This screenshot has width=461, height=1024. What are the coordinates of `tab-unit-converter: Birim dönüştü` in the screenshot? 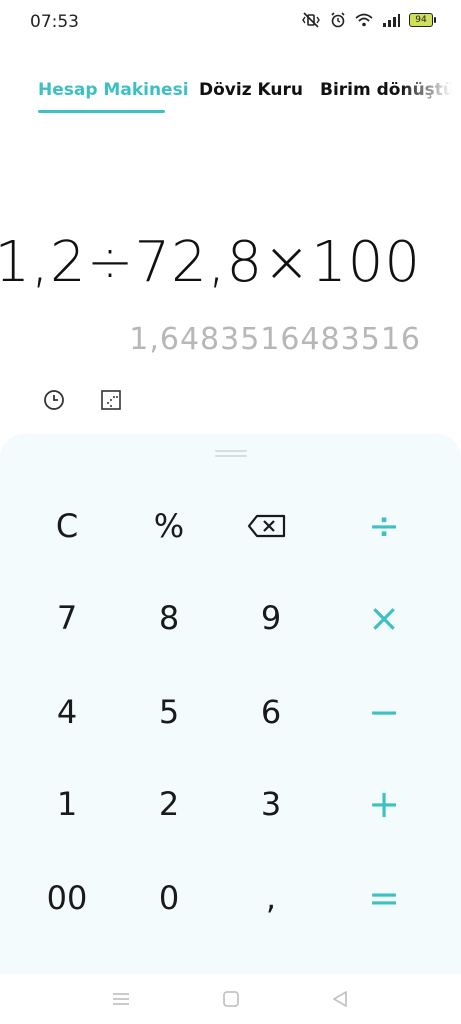 It's located at (387, 90).